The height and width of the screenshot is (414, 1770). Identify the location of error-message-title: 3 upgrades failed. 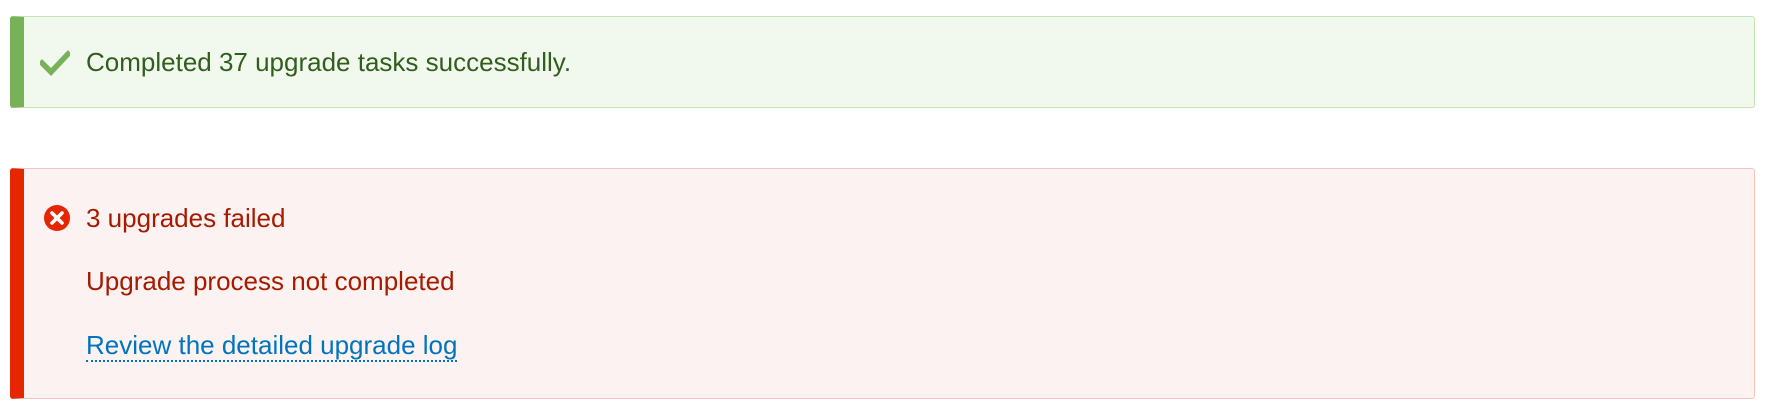
(186, 218).